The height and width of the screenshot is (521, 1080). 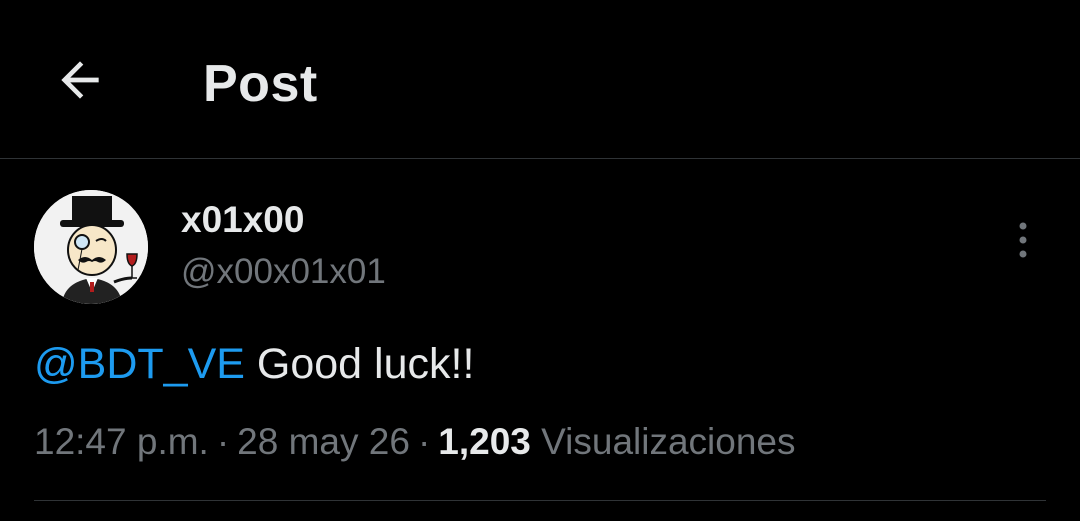 I want to click on post-time: 12:47 p.m., so click(x=121, y=441).